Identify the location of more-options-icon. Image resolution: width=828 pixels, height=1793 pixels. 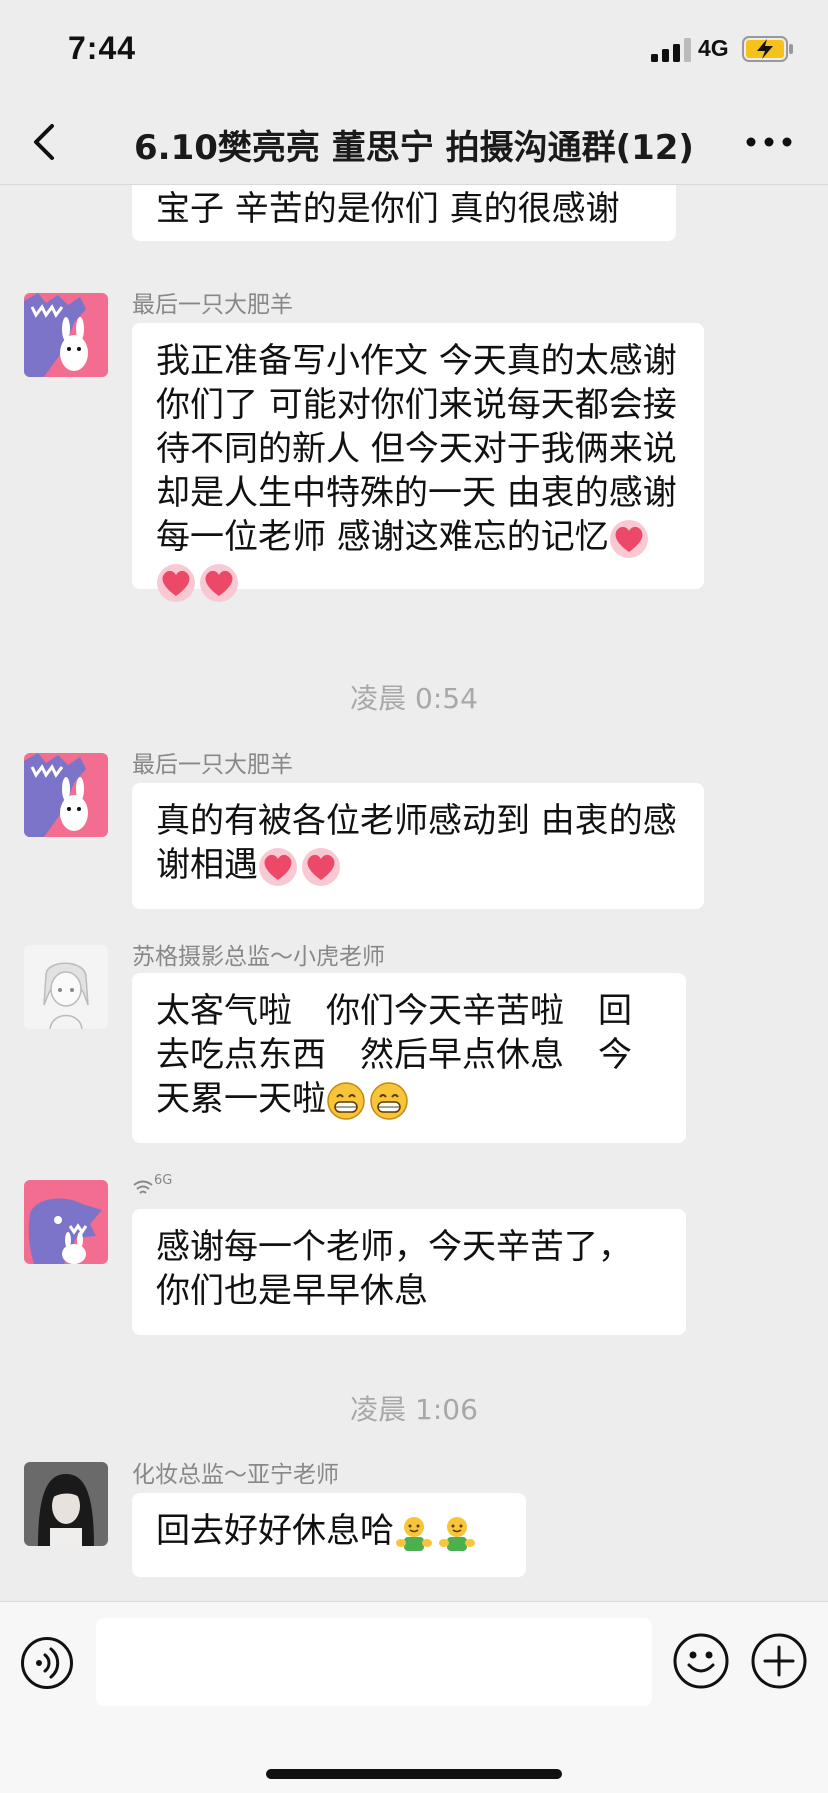
(769, 142).